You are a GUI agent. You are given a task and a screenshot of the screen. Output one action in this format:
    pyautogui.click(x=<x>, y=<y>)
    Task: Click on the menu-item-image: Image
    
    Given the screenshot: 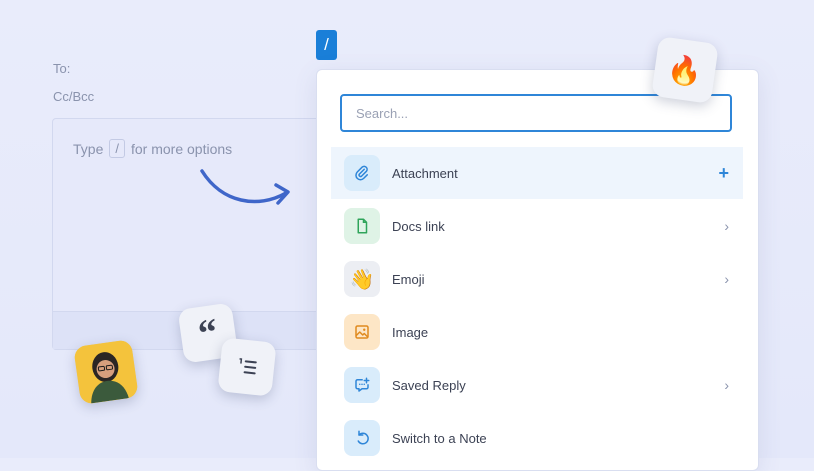 What is the action you would take?
    pyautogui.click(x=537, y=332)
    